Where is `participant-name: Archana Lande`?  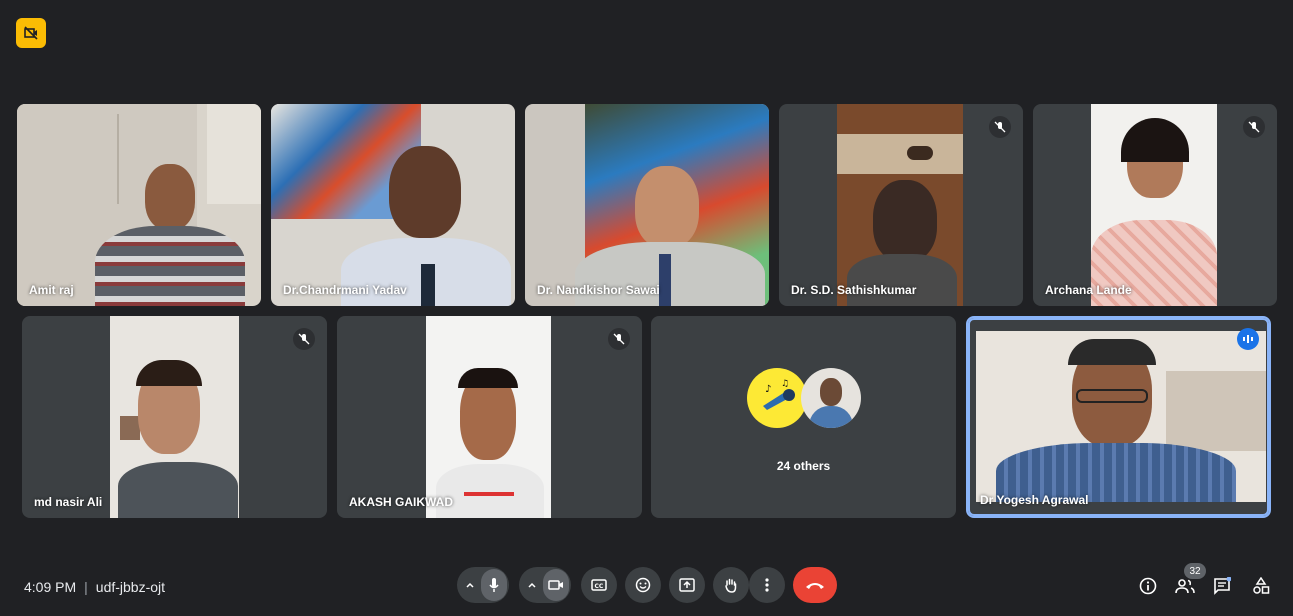
participant-name: Archana Lande is located at coordinates (1088, 290).